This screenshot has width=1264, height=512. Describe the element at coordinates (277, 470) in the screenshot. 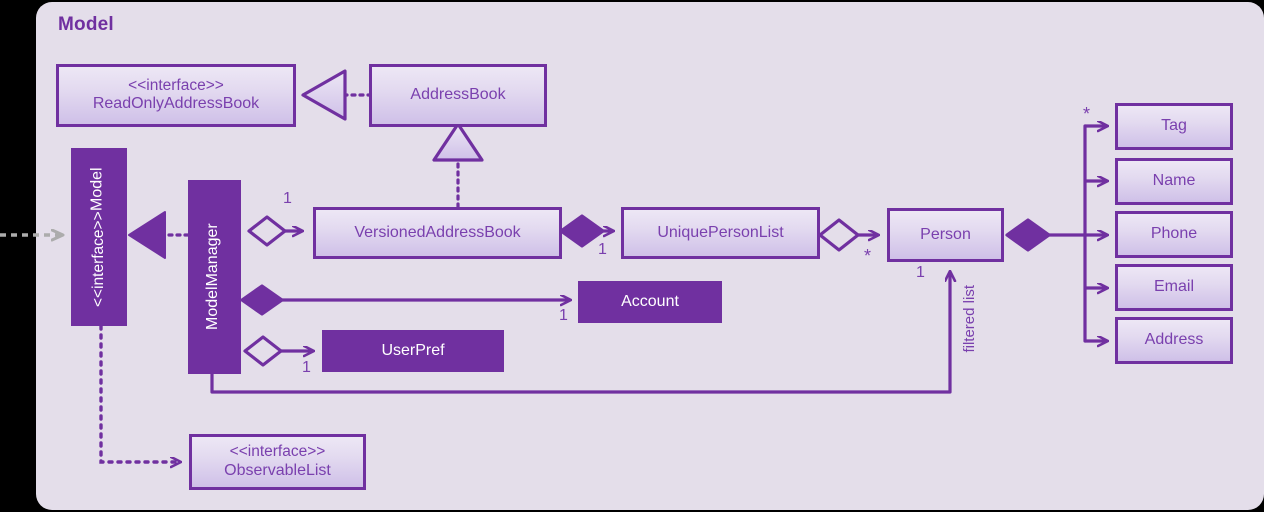

I see `class-name-label: ObservableList` at that location.